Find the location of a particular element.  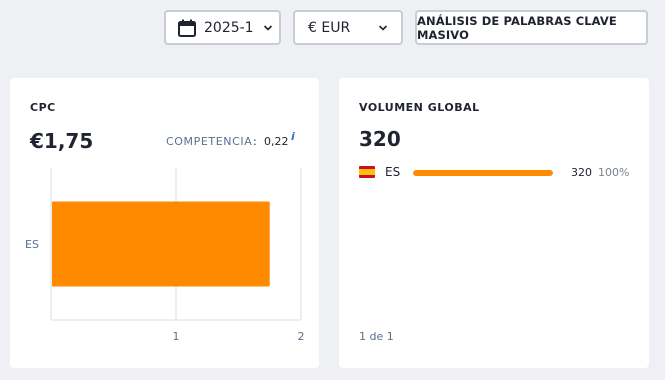

currency-selector: € EUR is located at coordinates (348, 27).